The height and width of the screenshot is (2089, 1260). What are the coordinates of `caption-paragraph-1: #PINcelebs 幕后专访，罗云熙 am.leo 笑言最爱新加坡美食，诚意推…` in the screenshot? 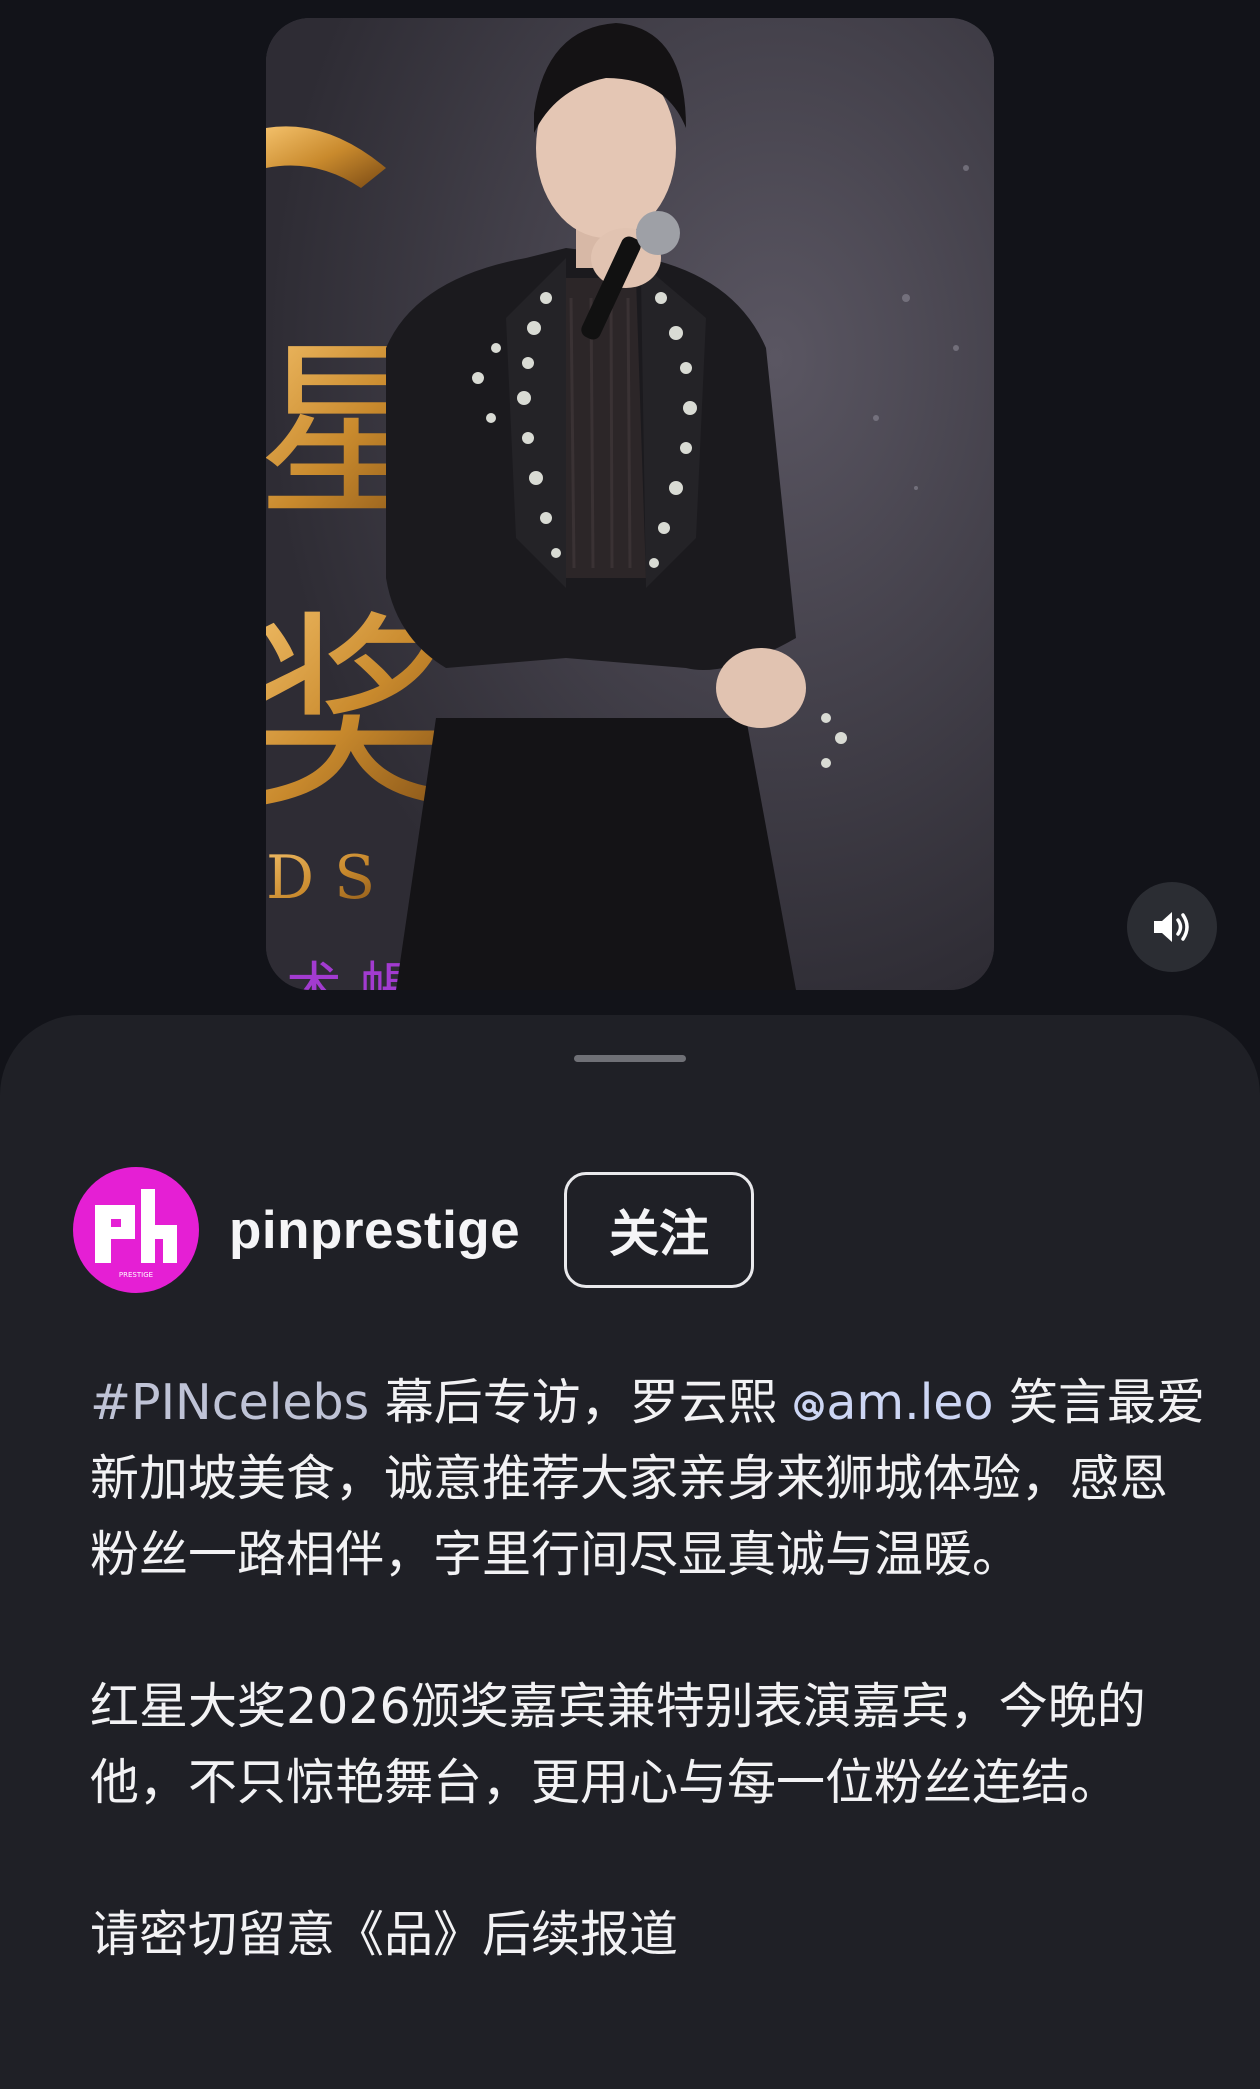 It's located at (650, 1479).